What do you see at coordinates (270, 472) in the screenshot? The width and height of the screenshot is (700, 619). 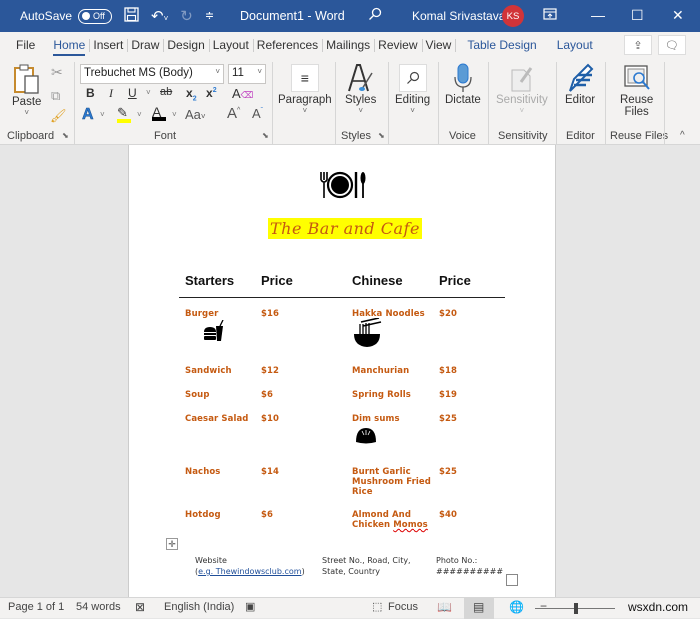 I see `starter-item-price: $14` at bounding box center [270, 472].